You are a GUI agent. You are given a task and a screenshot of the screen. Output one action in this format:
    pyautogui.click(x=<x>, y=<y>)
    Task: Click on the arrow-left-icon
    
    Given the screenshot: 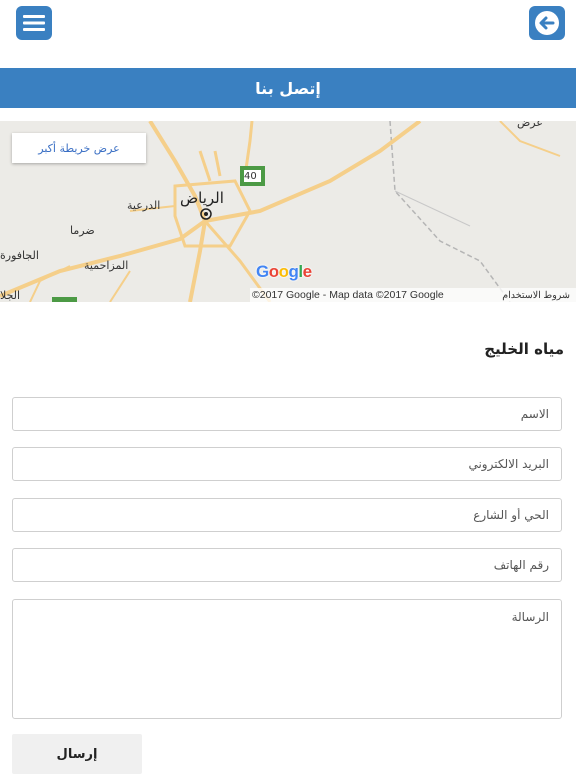 What is the action you would take?
    pyautogui.click(x=547, y=23)
    